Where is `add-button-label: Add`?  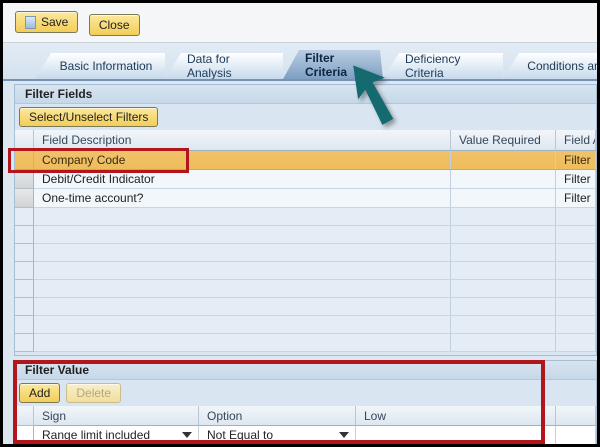
add-button-label: Add is located at coordinates (40, 393).